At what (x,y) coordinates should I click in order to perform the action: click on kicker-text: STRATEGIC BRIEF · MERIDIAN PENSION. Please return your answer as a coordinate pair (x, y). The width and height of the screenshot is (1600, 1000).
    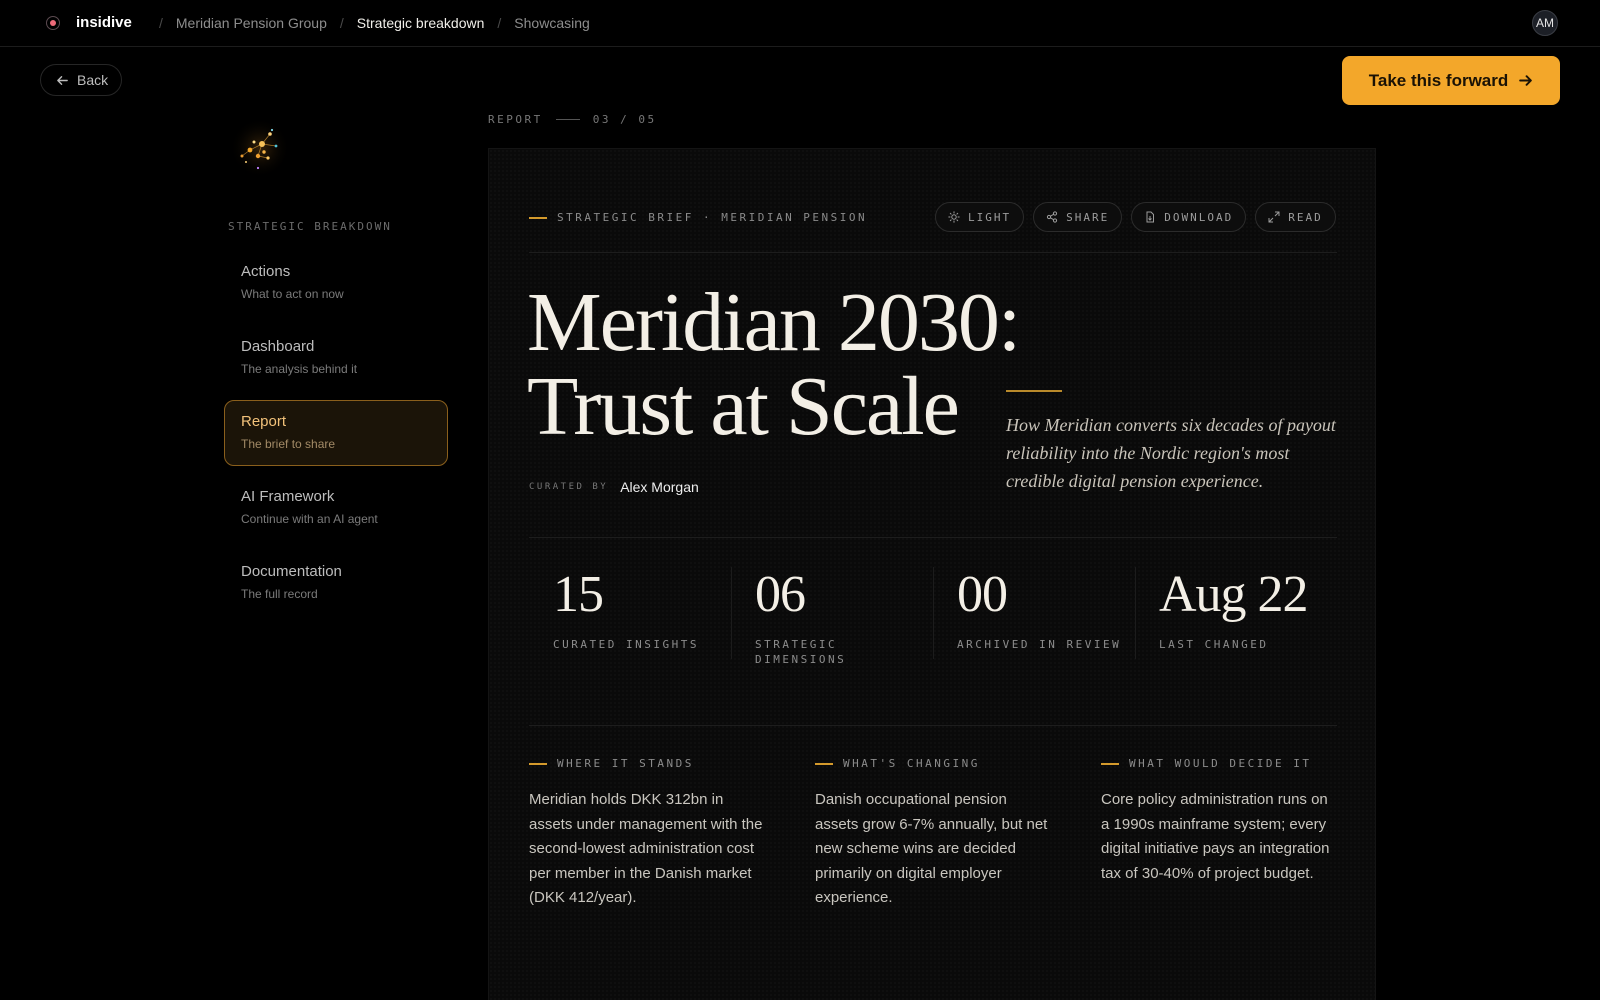
    Looking at the image, I should click on (712, 217).